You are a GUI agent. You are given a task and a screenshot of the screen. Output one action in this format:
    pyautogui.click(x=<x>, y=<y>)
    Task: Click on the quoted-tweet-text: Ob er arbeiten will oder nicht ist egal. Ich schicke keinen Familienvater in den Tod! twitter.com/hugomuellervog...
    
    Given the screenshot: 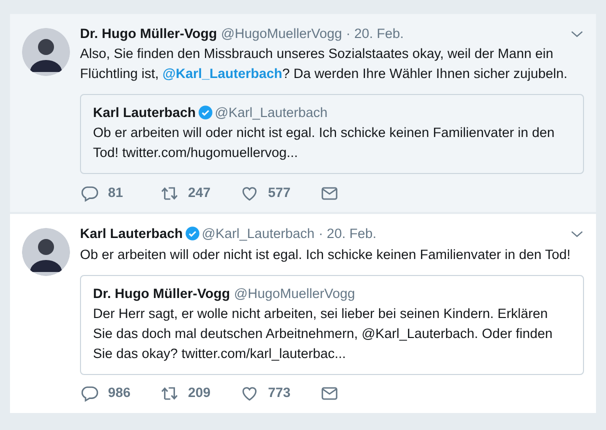 What is the action you would take?
    pyautogui.click(x=324, y=143)
    